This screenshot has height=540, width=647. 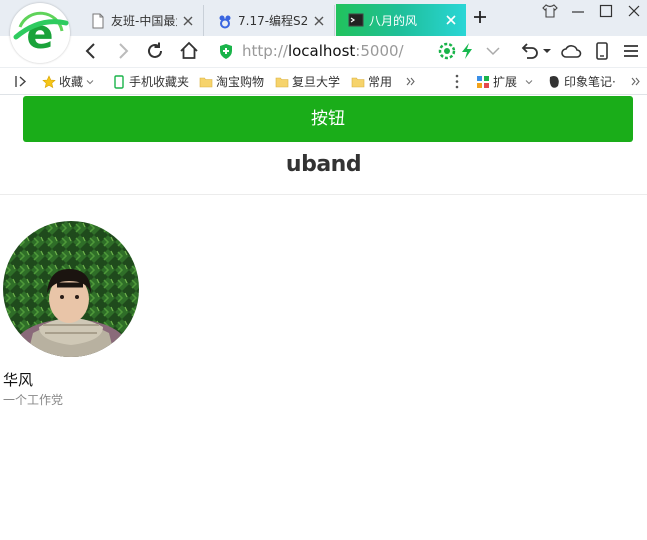 I want to click on home-icon, so click(x=189, y=51).